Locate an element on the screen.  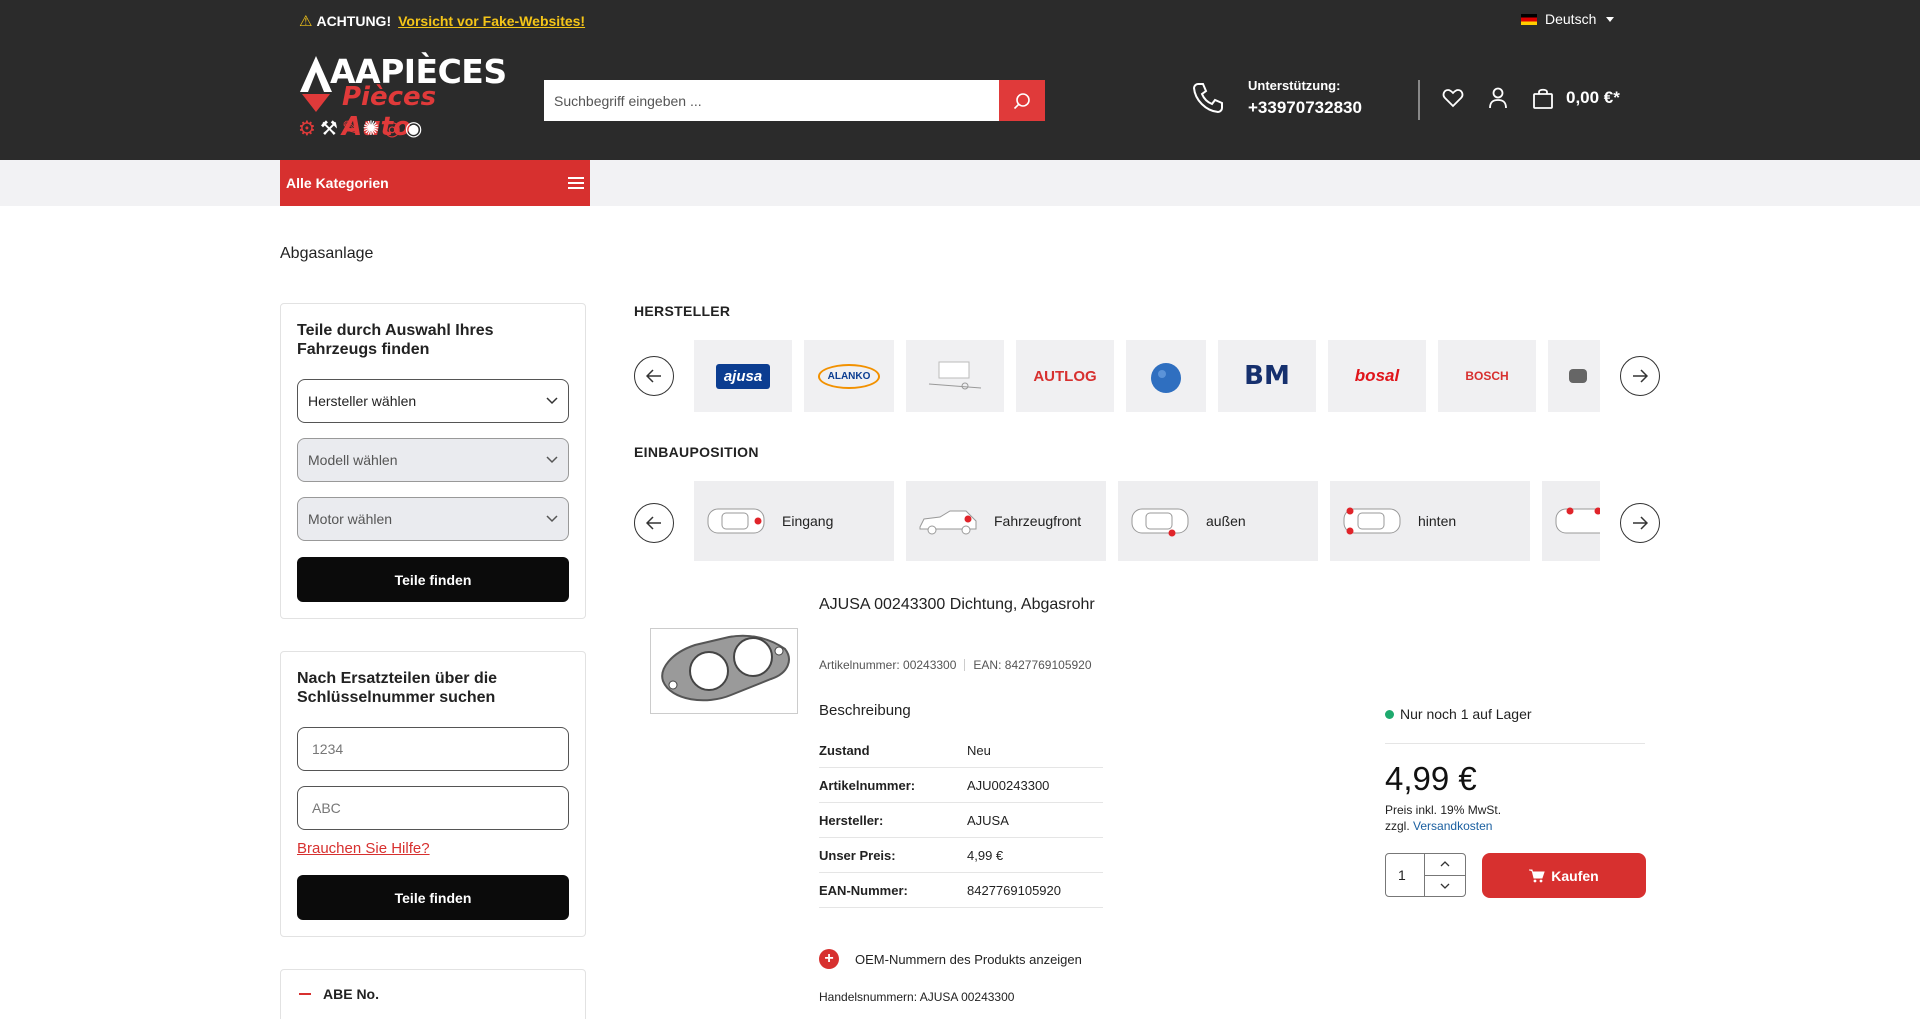
manufacturers-slider: ajusa ALANKO AUTLOG BM bosal BOSCH is located at coordinates (1147, 376).